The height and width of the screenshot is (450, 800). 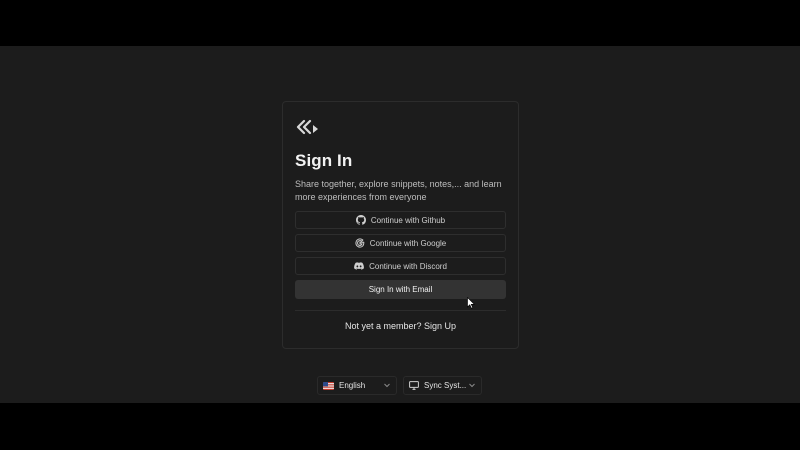 What do you see at coordinates (408, 266) in the screenshot?
I see `continue-discord-label: Continue with Discord` at bounding box center [408, 266].